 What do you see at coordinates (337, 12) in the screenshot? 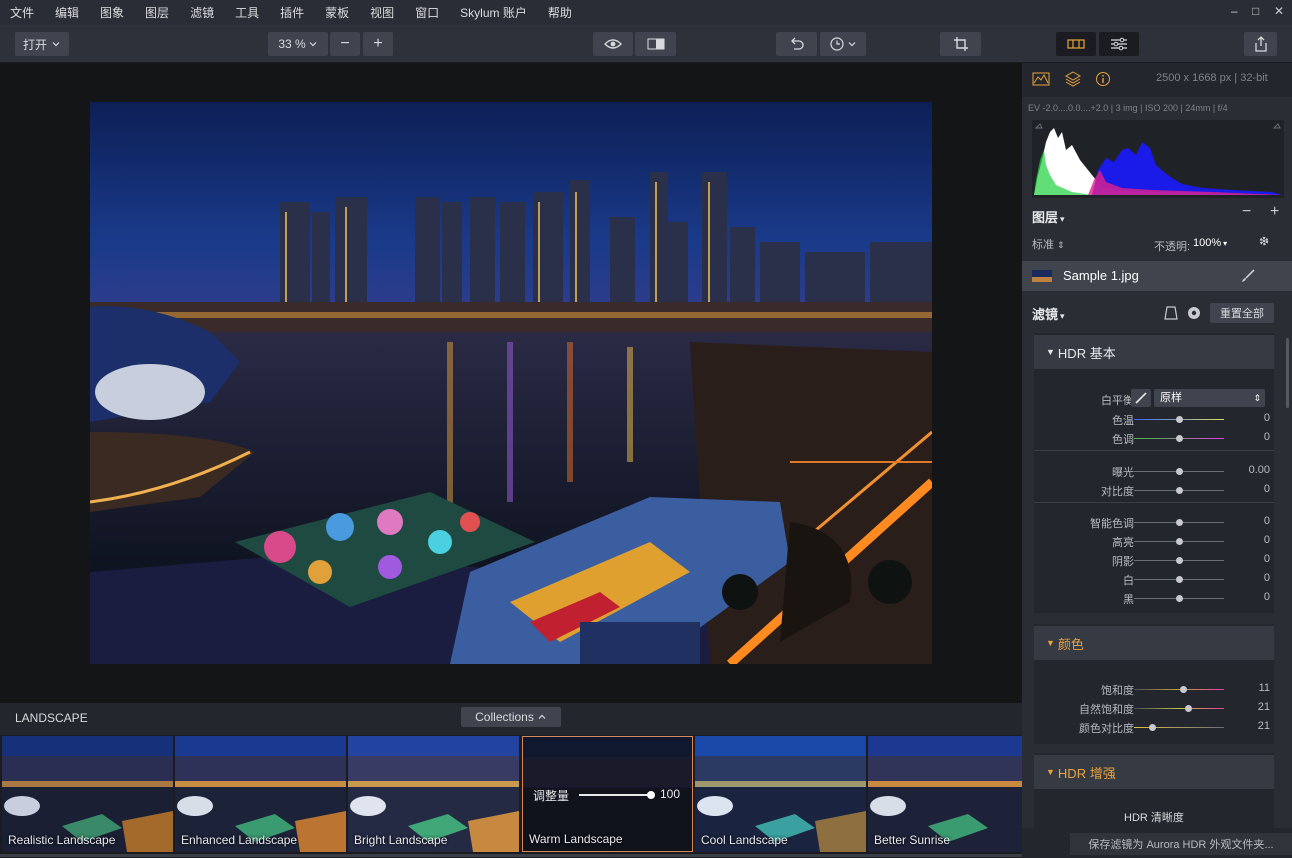
I see `menu-mask: 蒙板` at bounding box center [337, 12].